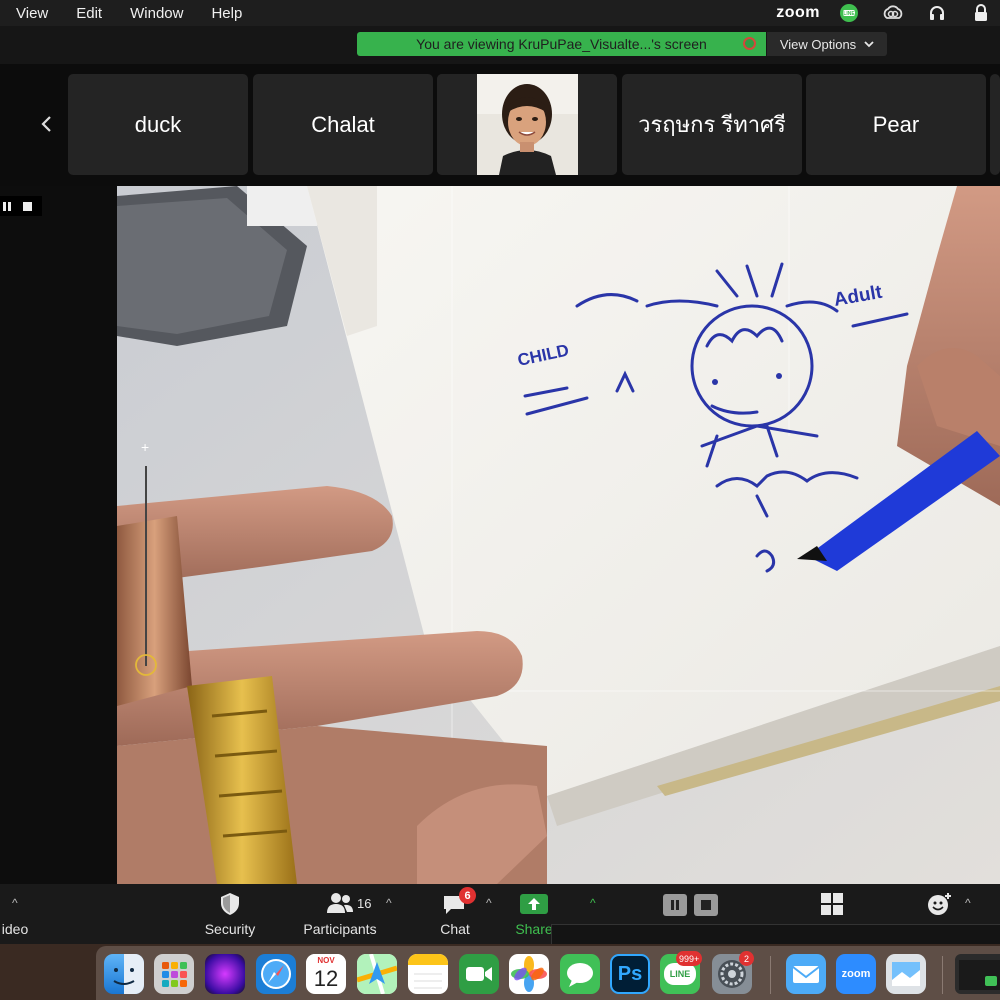  Describe the element at coordinates (174, 974) in the screenshot. I see `launchpad-icon` at that location.